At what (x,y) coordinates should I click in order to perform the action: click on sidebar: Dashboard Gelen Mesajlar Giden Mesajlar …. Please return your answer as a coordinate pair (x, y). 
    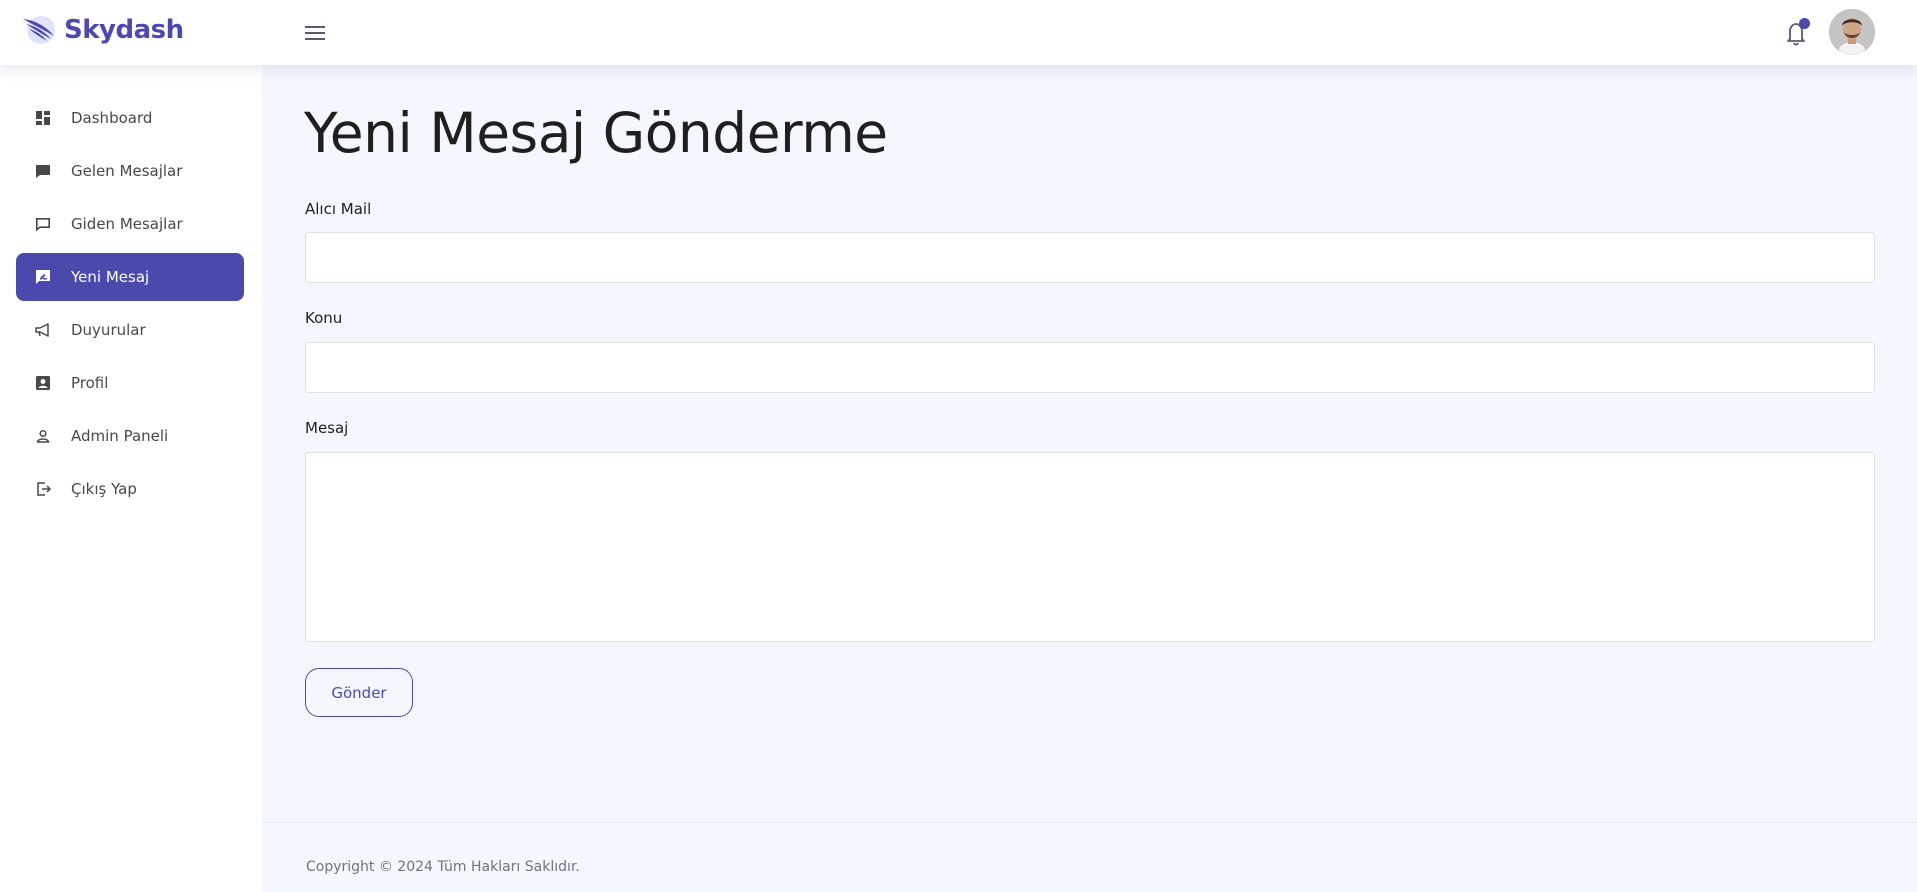
    Looking at the image, I should click on (131, 478).